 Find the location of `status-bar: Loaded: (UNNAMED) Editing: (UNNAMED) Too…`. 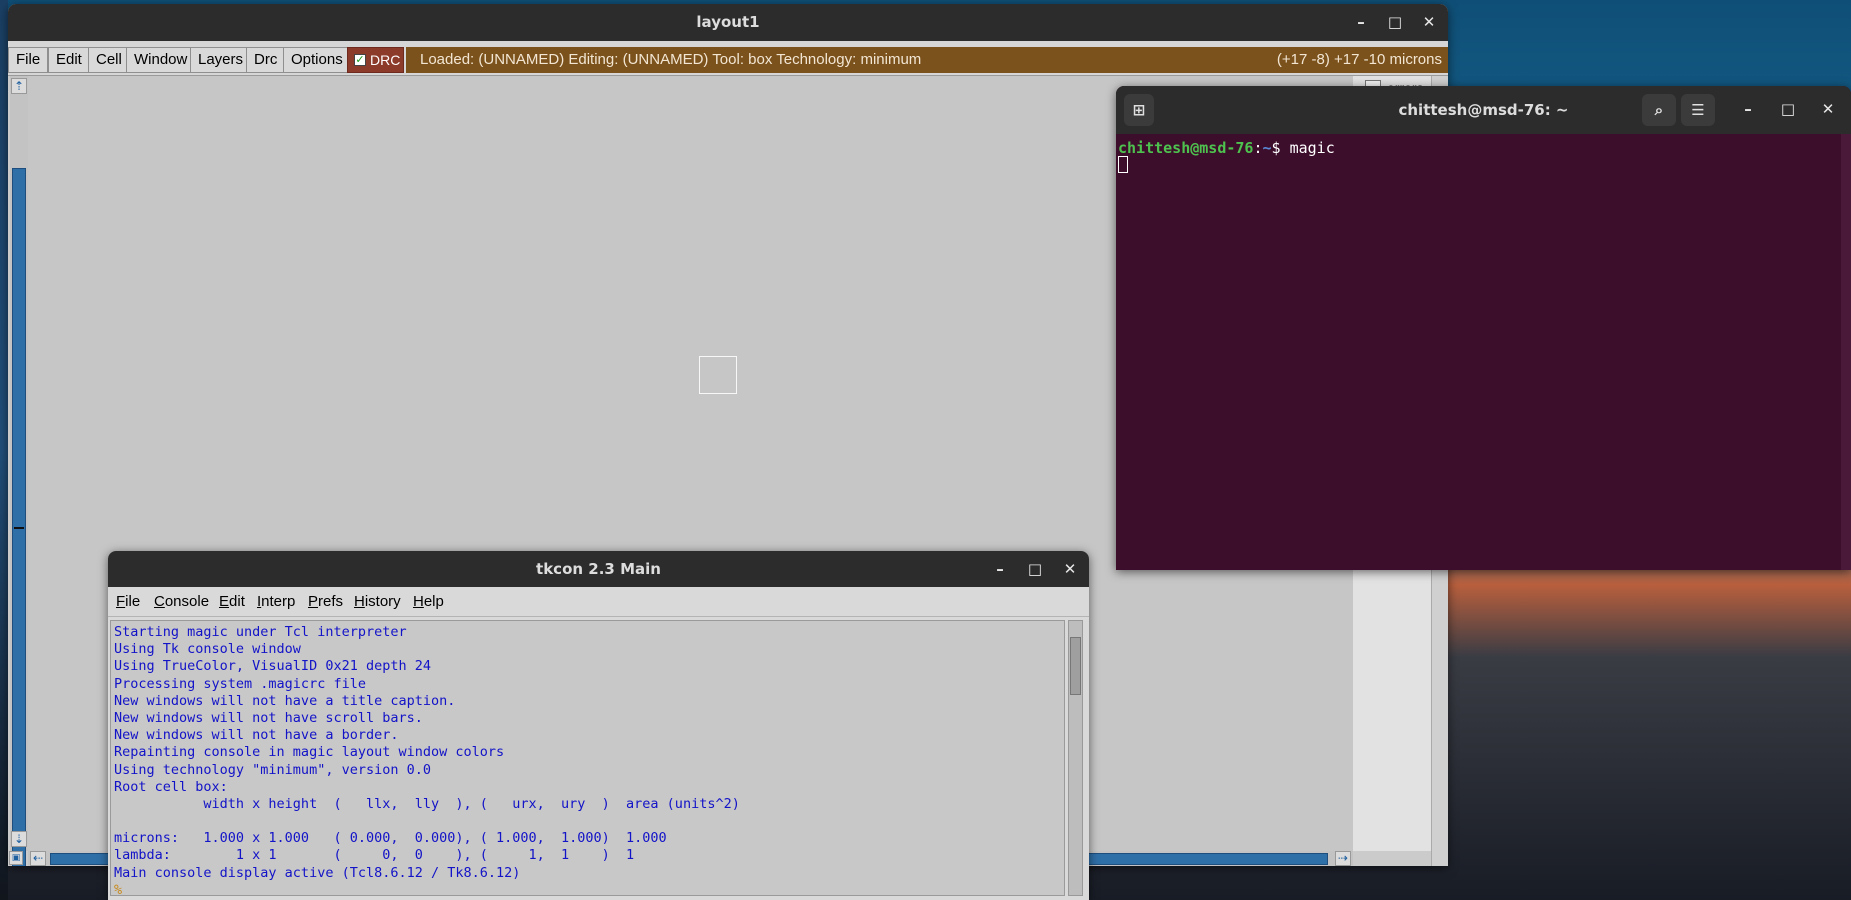

status-bar: Loaded: (UNNAMED) Editing: (UNNAMED) Too… is located at coordinates (927, 60).